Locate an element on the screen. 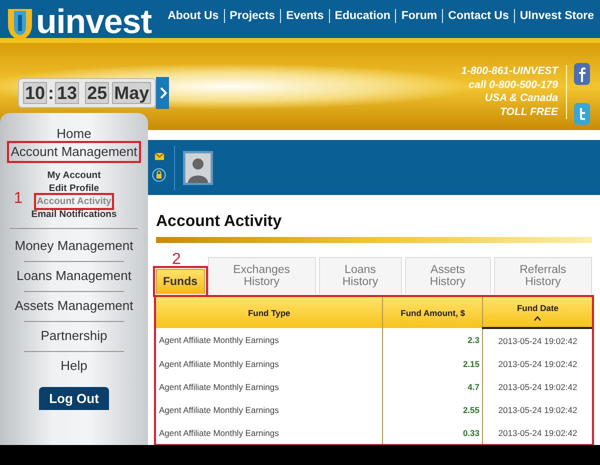 The height and width of the screenshot is (465, 600). clock-month: May is located at coordinates (132, 93).